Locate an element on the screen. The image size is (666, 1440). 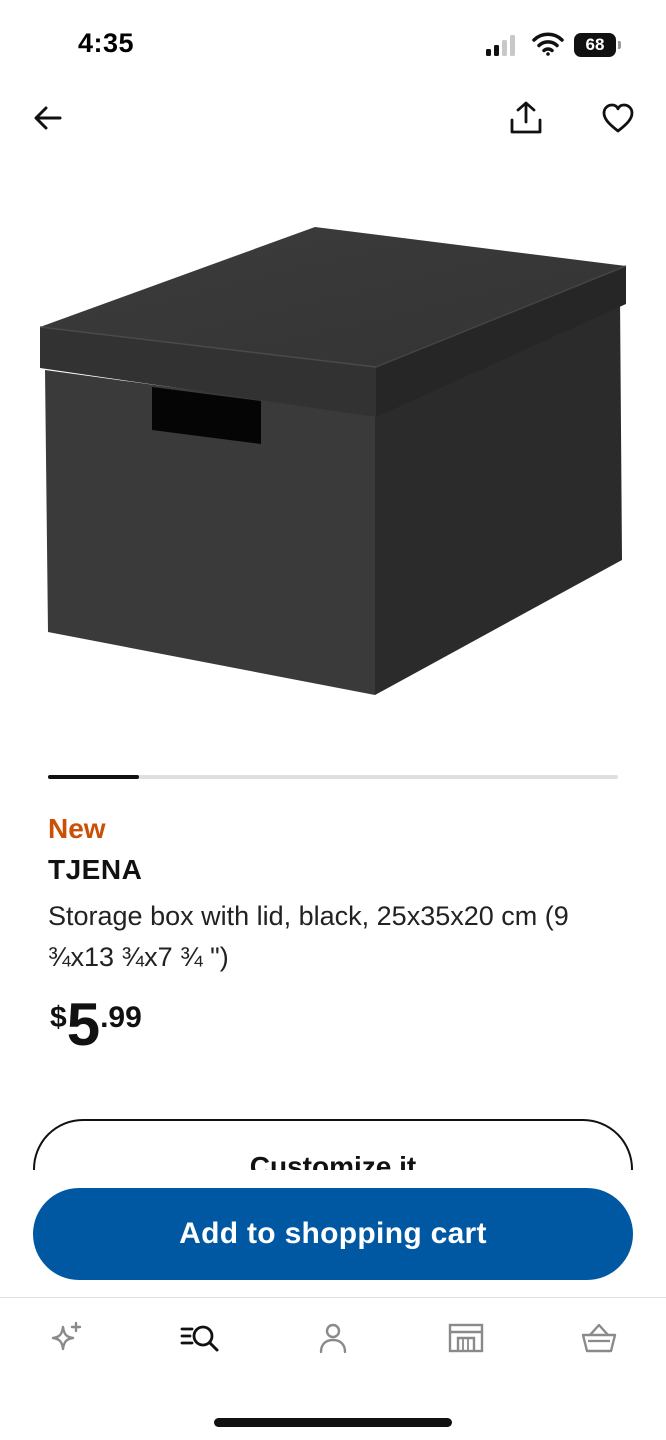
wifi-icon is located at coordinates (548, 44).